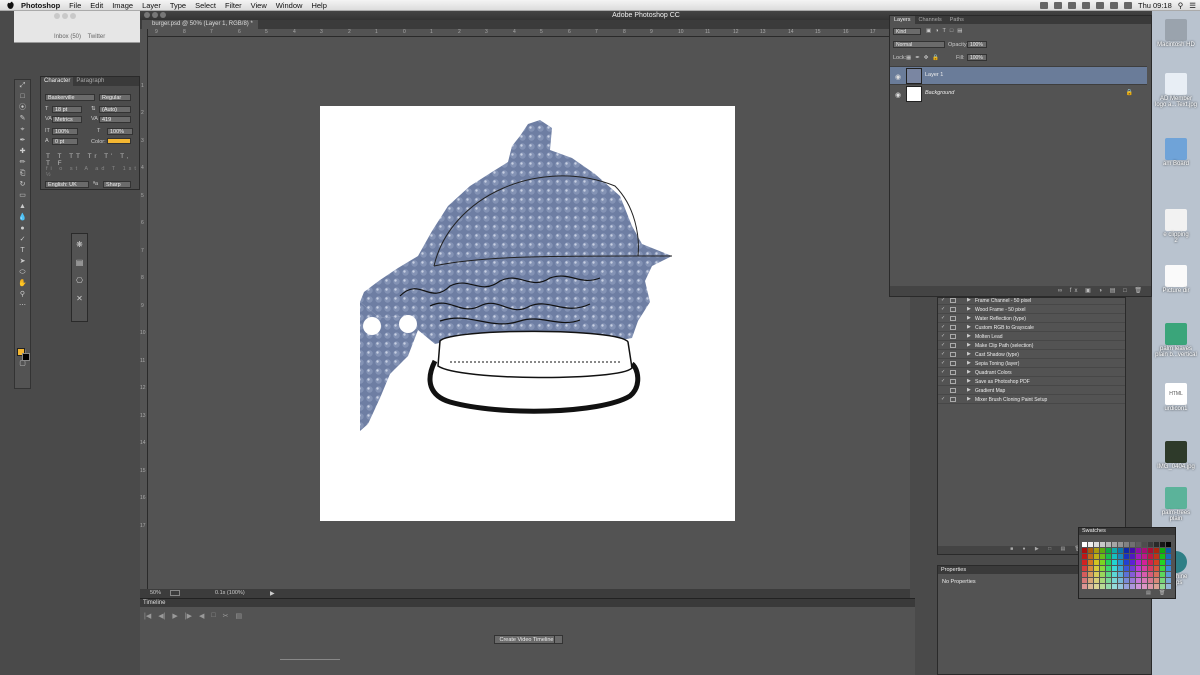 Image resolution: width=1200 pixels, height=675 pixels. Describe the element at coordinates (22, 118) in the screenshot. I see `quick-select-tool-icon: ✎` at that location.